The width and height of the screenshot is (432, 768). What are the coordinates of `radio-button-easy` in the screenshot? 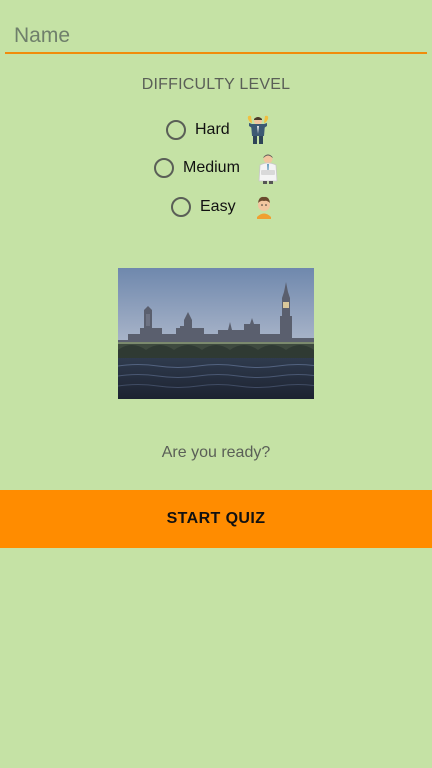 It's located at (181, 207).